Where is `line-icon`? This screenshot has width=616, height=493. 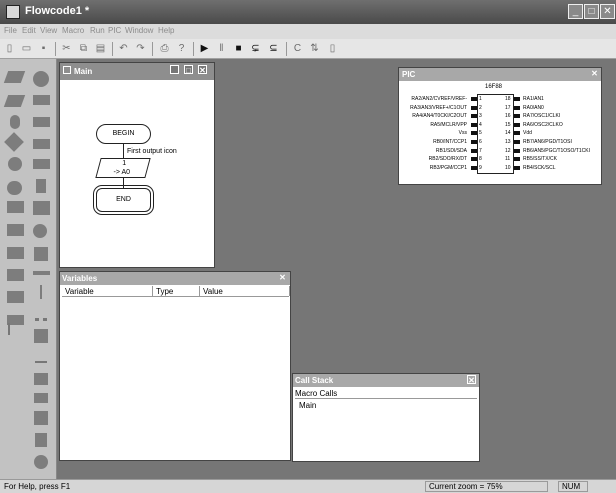
line-icon is located at coordinates (41, 273).